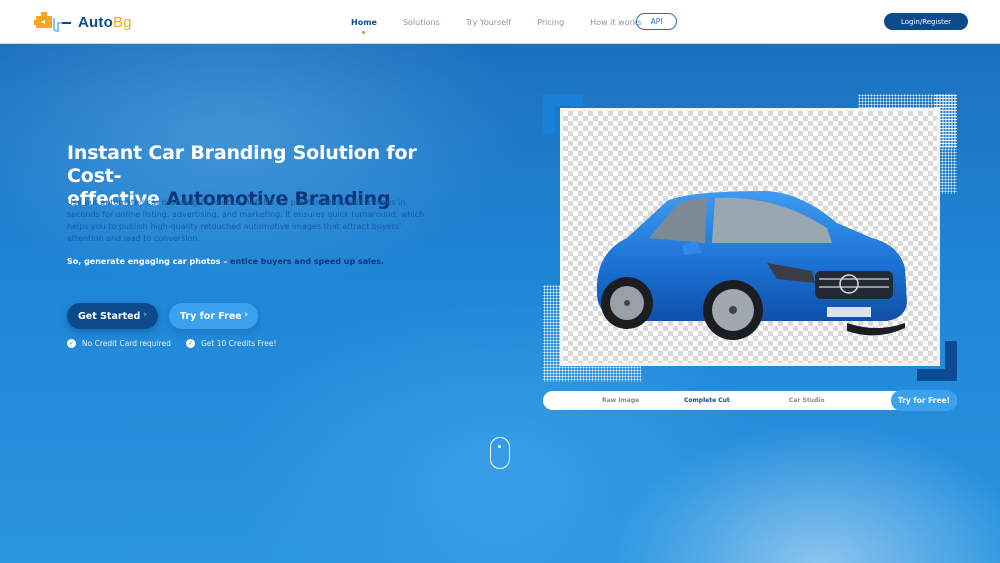 The height and width of the screenshot is (563, 1000). I want to click on logo-text: AutoBg, so click(105, 22).